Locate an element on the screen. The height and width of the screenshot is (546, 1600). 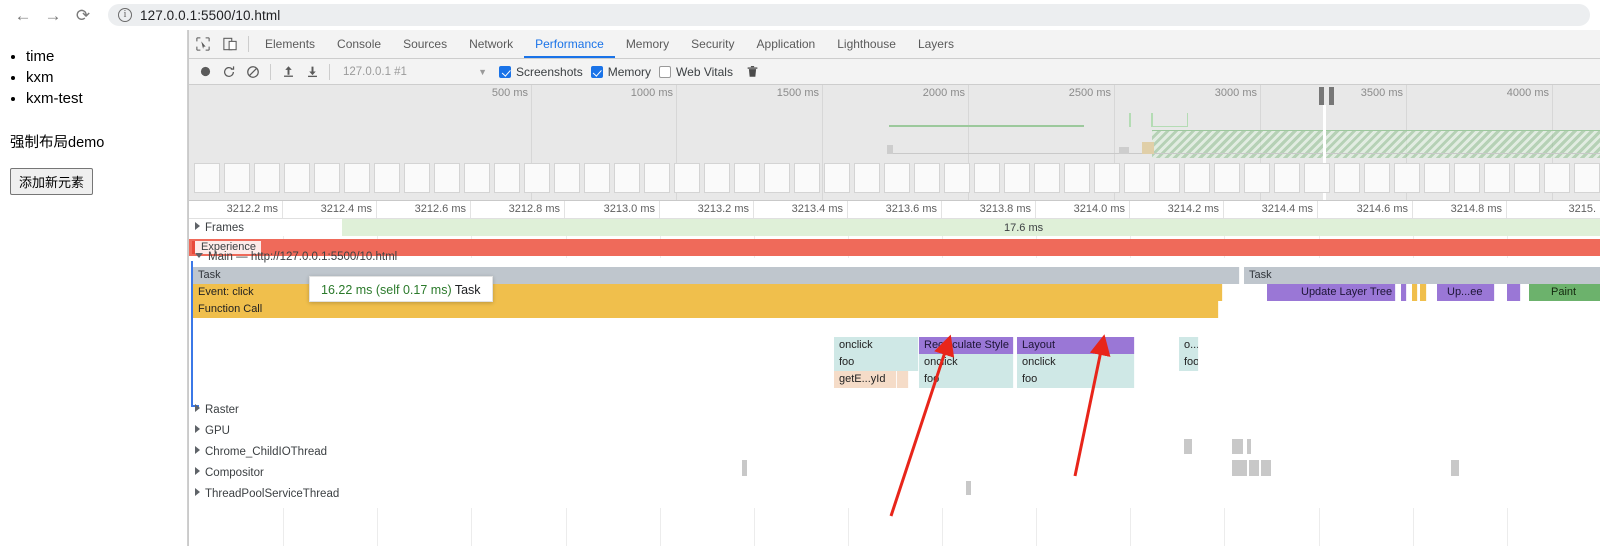
flame-block-get-element-by-id: getE...yId is located at coordinates (865, 379).